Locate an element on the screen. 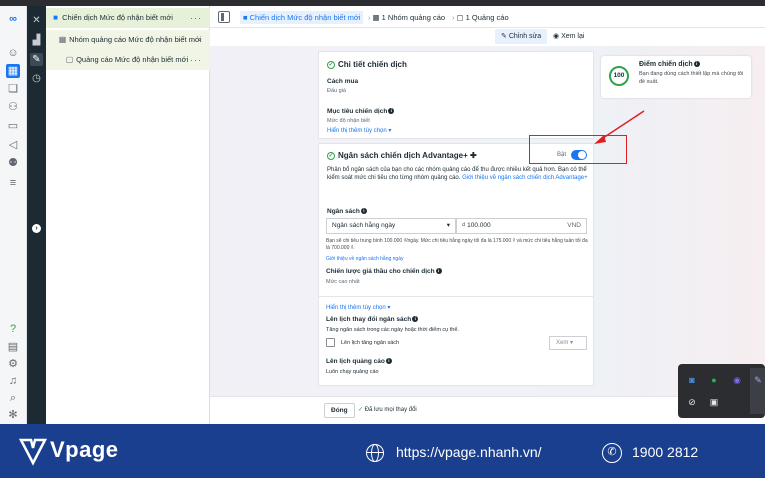 The image size is (765, 478). schedule-checkbox is located at coordinates (330, 342).